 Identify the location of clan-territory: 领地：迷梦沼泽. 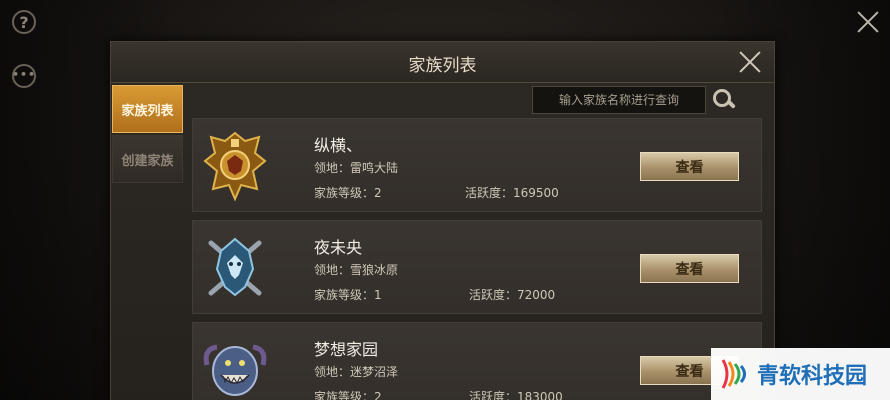
(356, 372).